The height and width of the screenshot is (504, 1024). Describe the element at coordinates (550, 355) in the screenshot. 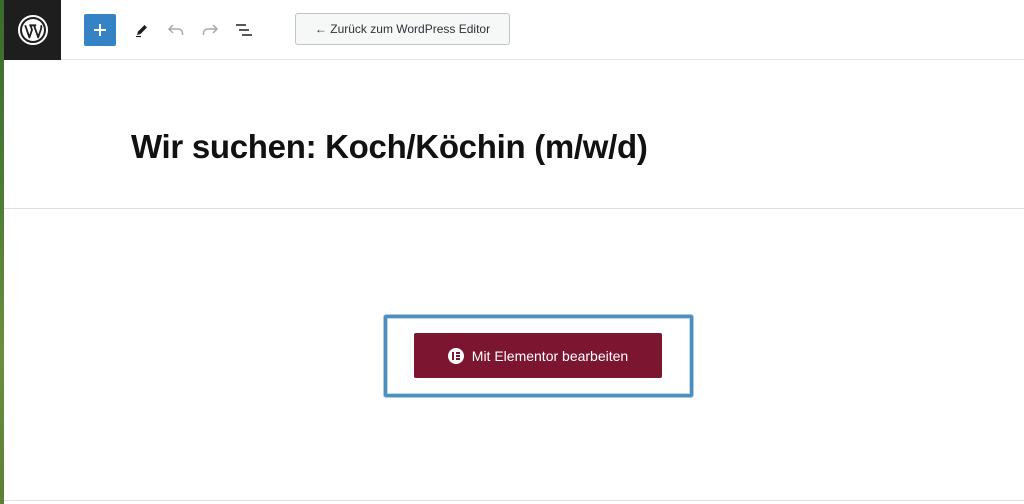

I see `edit-with-elementor-label: Mit Elementor bearbeiten` at that location.